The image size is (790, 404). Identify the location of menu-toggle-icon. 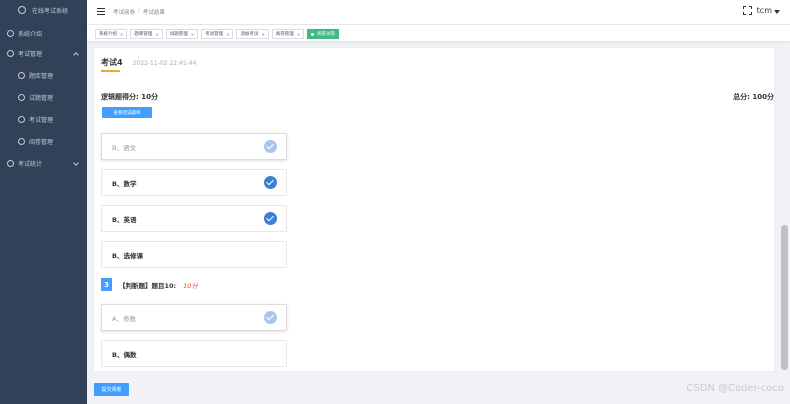
(101, 11).